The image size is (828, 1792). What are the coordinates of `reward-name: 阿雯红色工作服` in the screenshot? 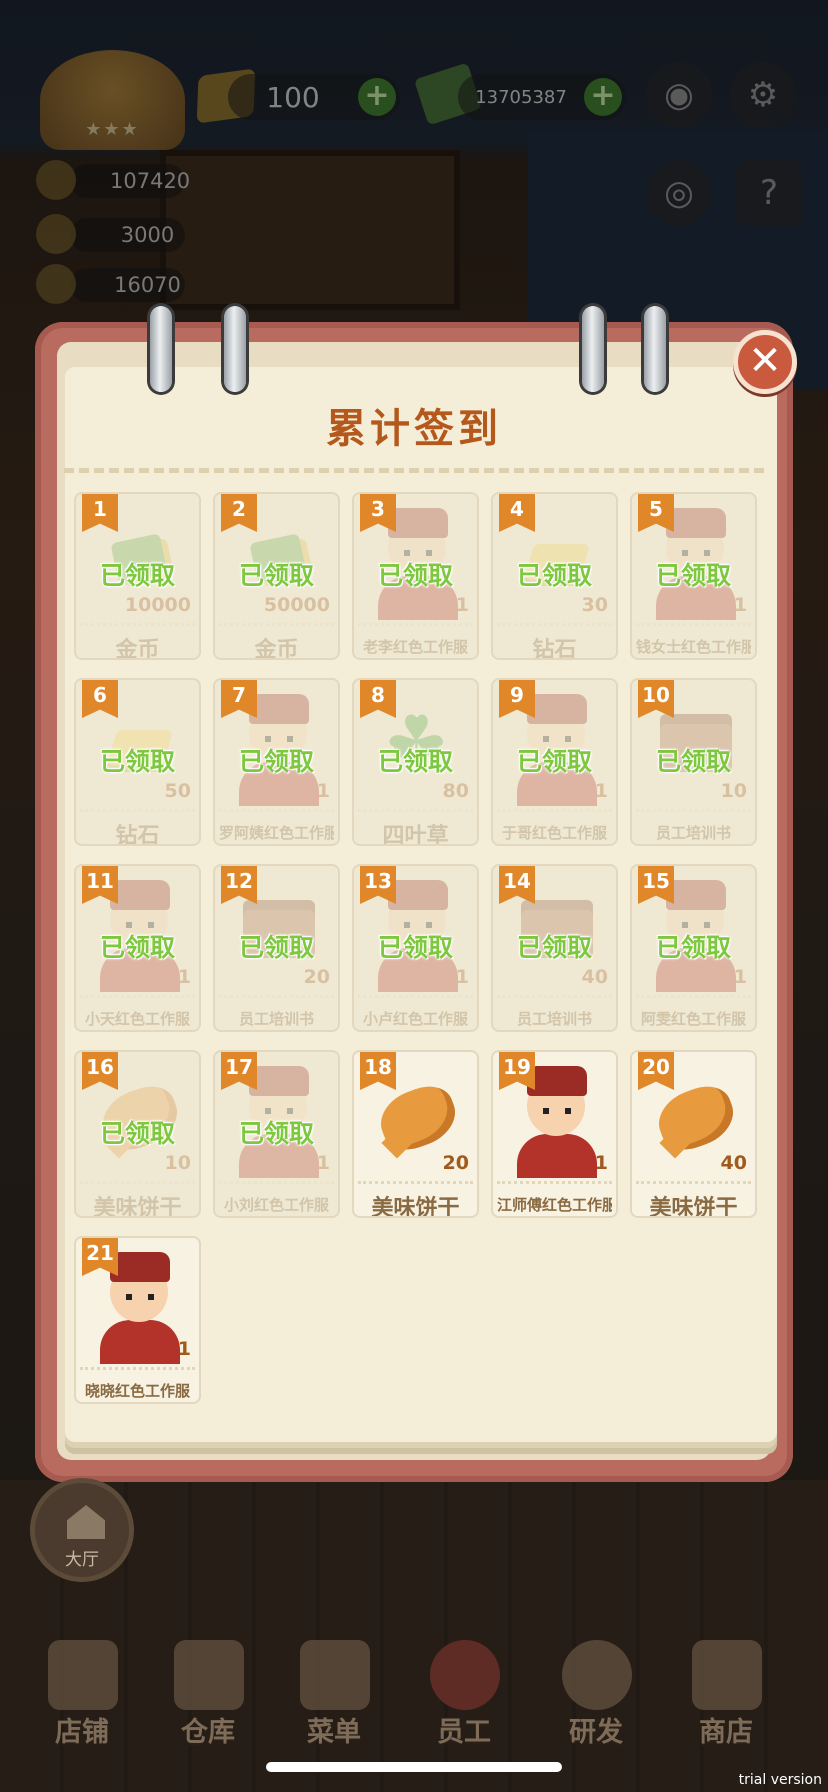 It's located at (693, 1012).